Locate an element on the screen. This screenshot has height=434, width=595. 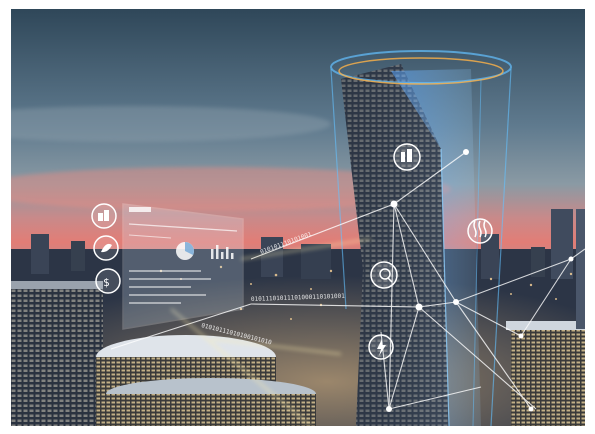
building-icon is located at coordinates (104, 216).